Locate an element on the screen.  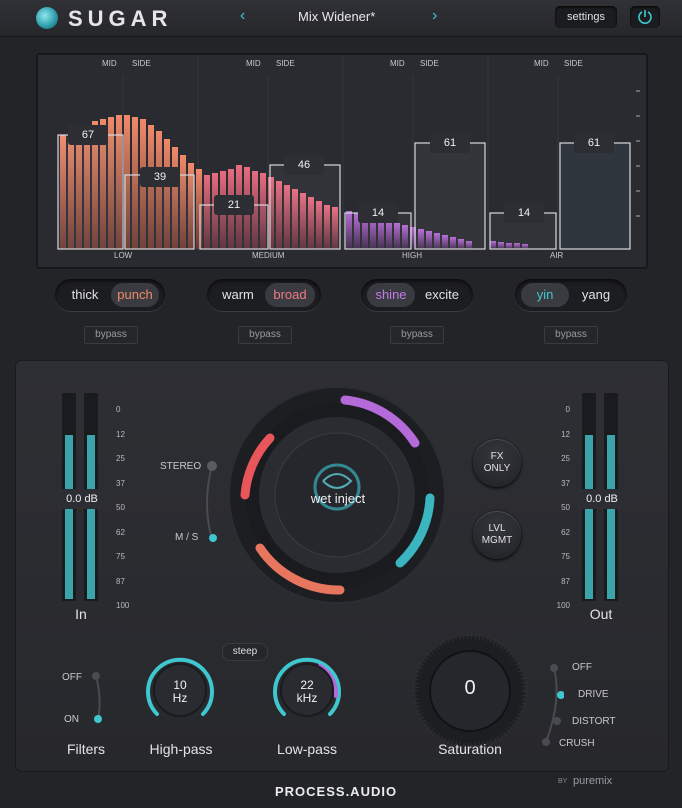
filters-on-label: ON is located at coordinates (71, 719).